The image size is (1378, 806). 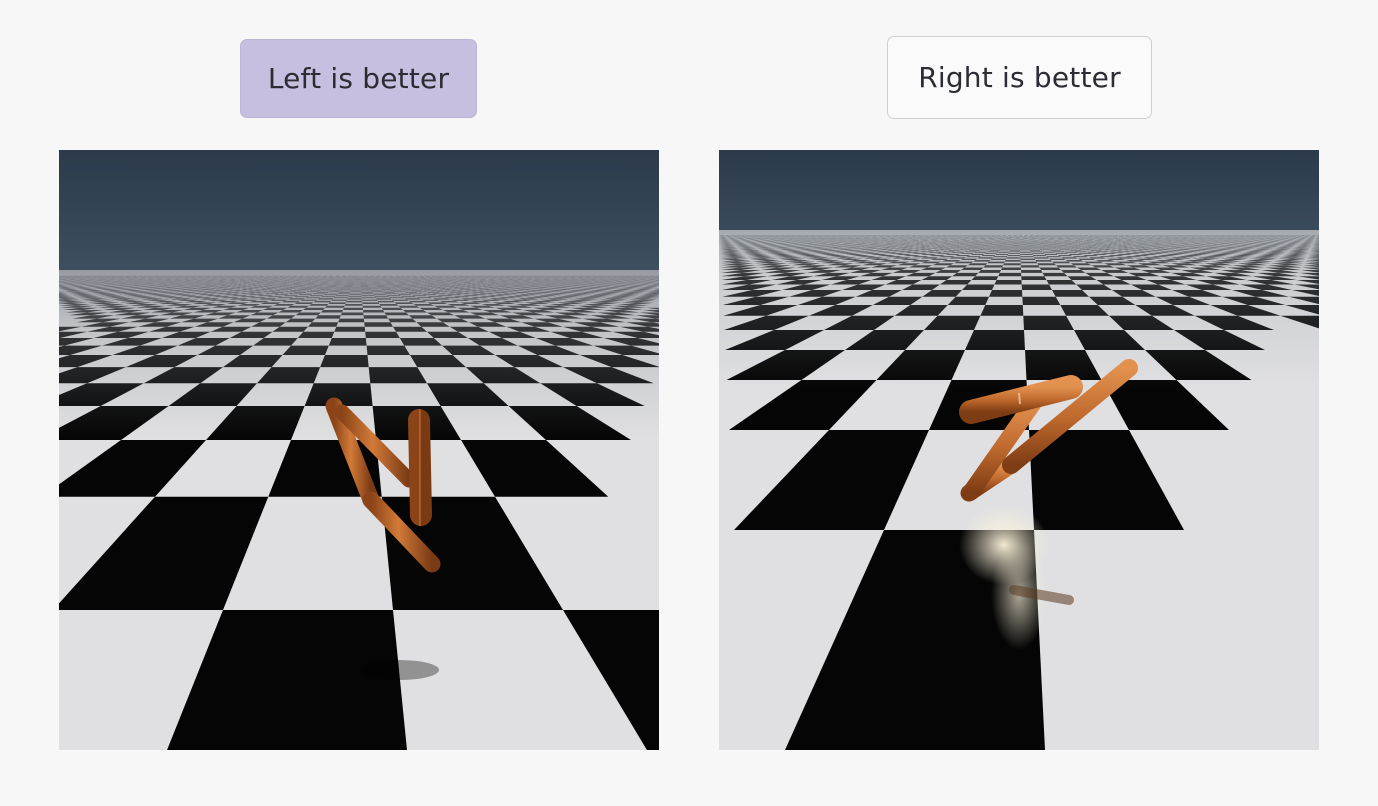 I want to click on left-is-better-button: Left is better, so click(x=358, y=78).